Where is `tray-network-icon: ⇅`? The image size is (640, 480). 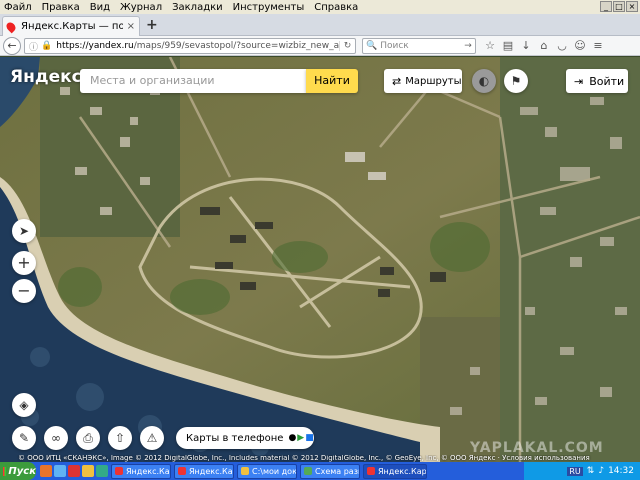
tray-network-icon: ⇅ is located at coordinates (591, 471).